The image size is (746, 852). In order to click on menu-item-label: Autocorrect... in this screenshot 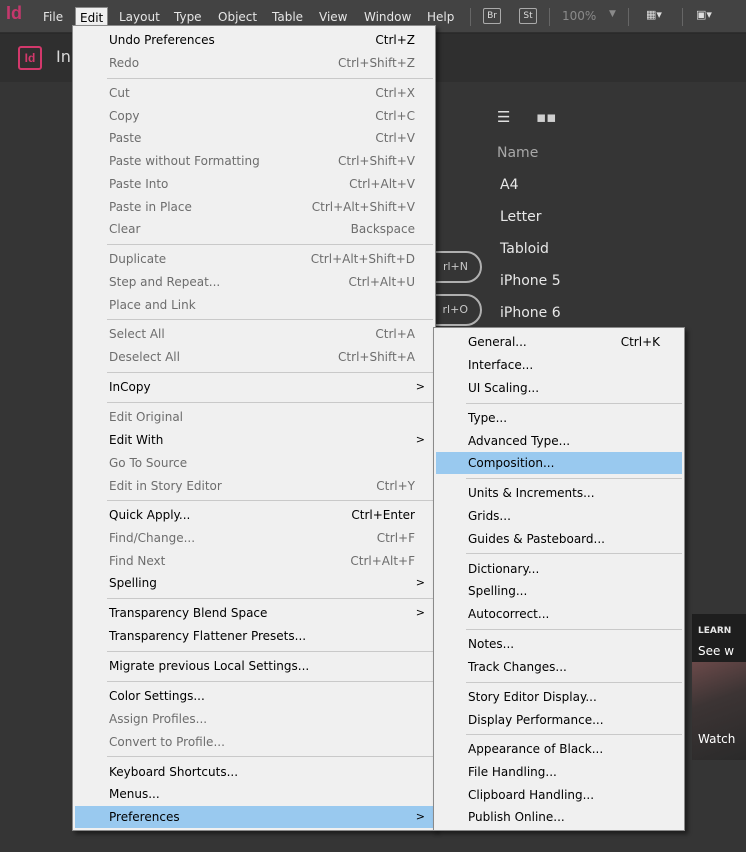, I will do `click(509, 614)`.